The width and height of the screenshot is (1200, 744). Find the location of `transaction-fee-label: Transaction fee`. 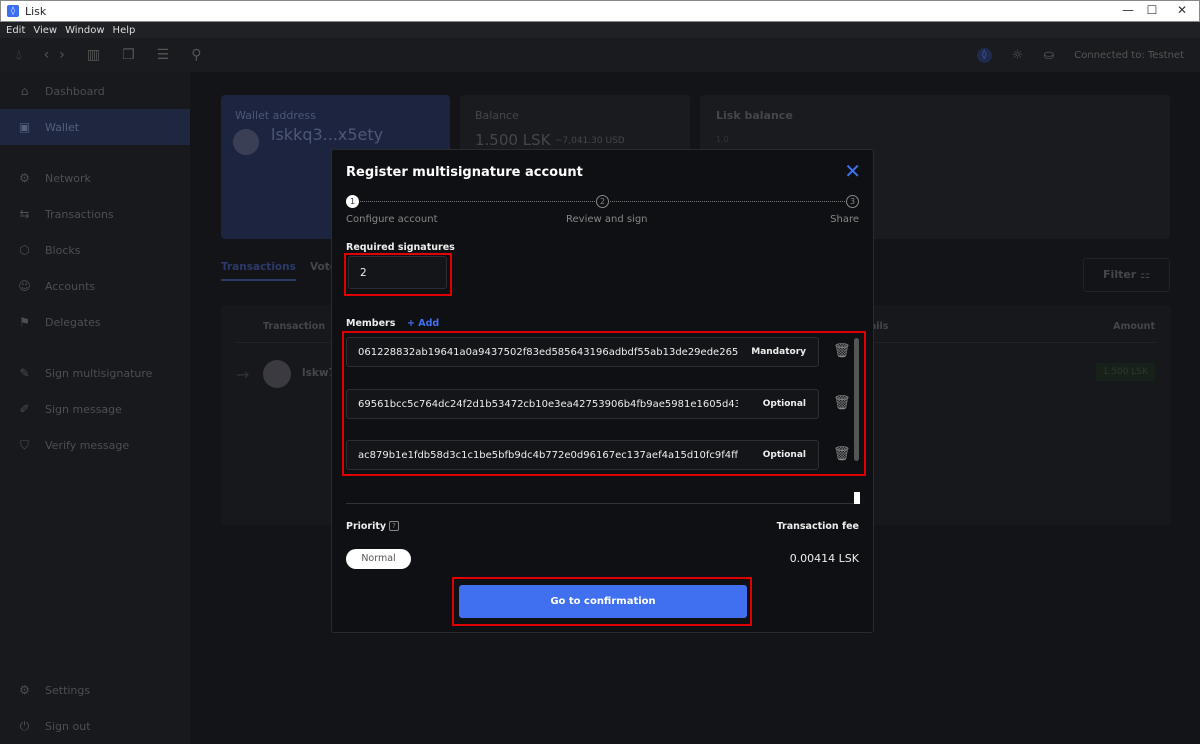

transaction-fee-label: Transaction fee is located at coordinates (817, 526).